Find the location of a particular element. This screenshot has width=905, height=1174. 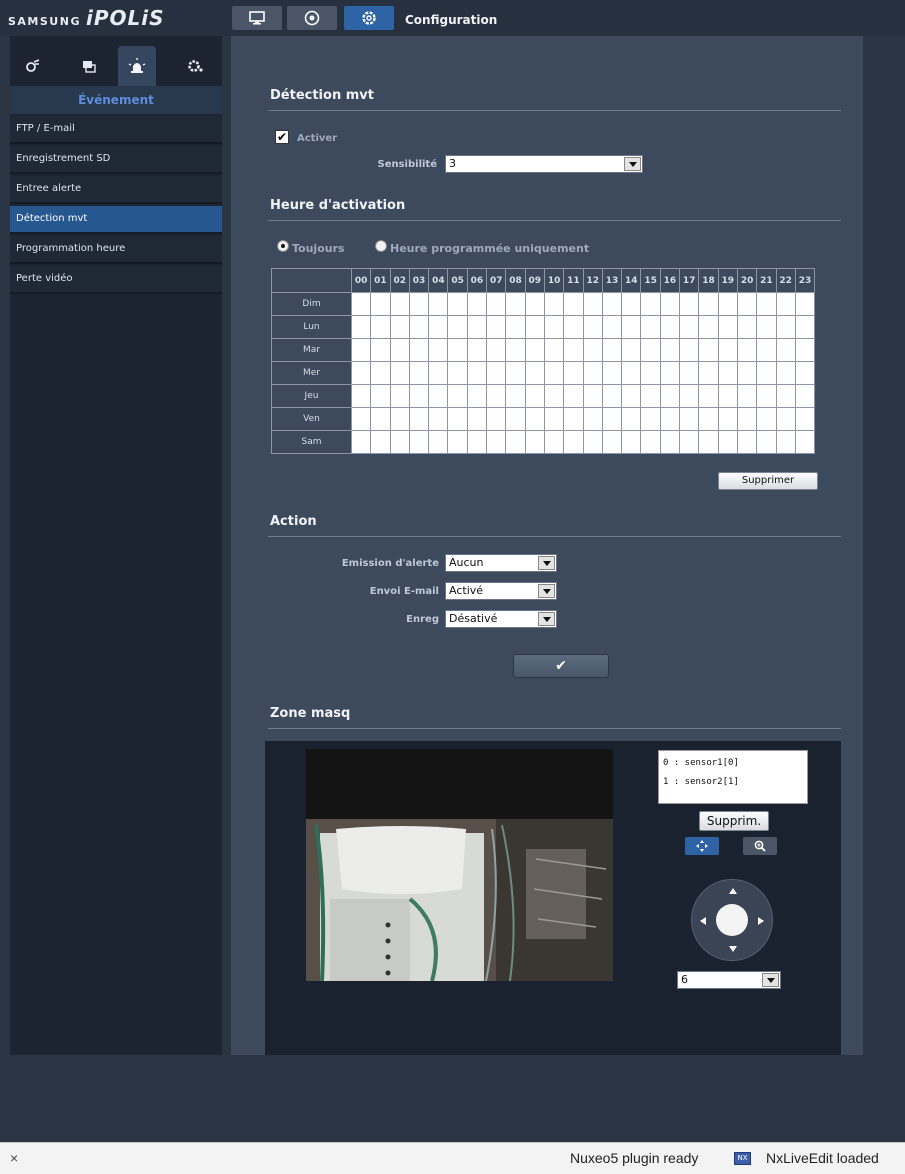

speed-select: 6 is located at coordinates (729, 980).